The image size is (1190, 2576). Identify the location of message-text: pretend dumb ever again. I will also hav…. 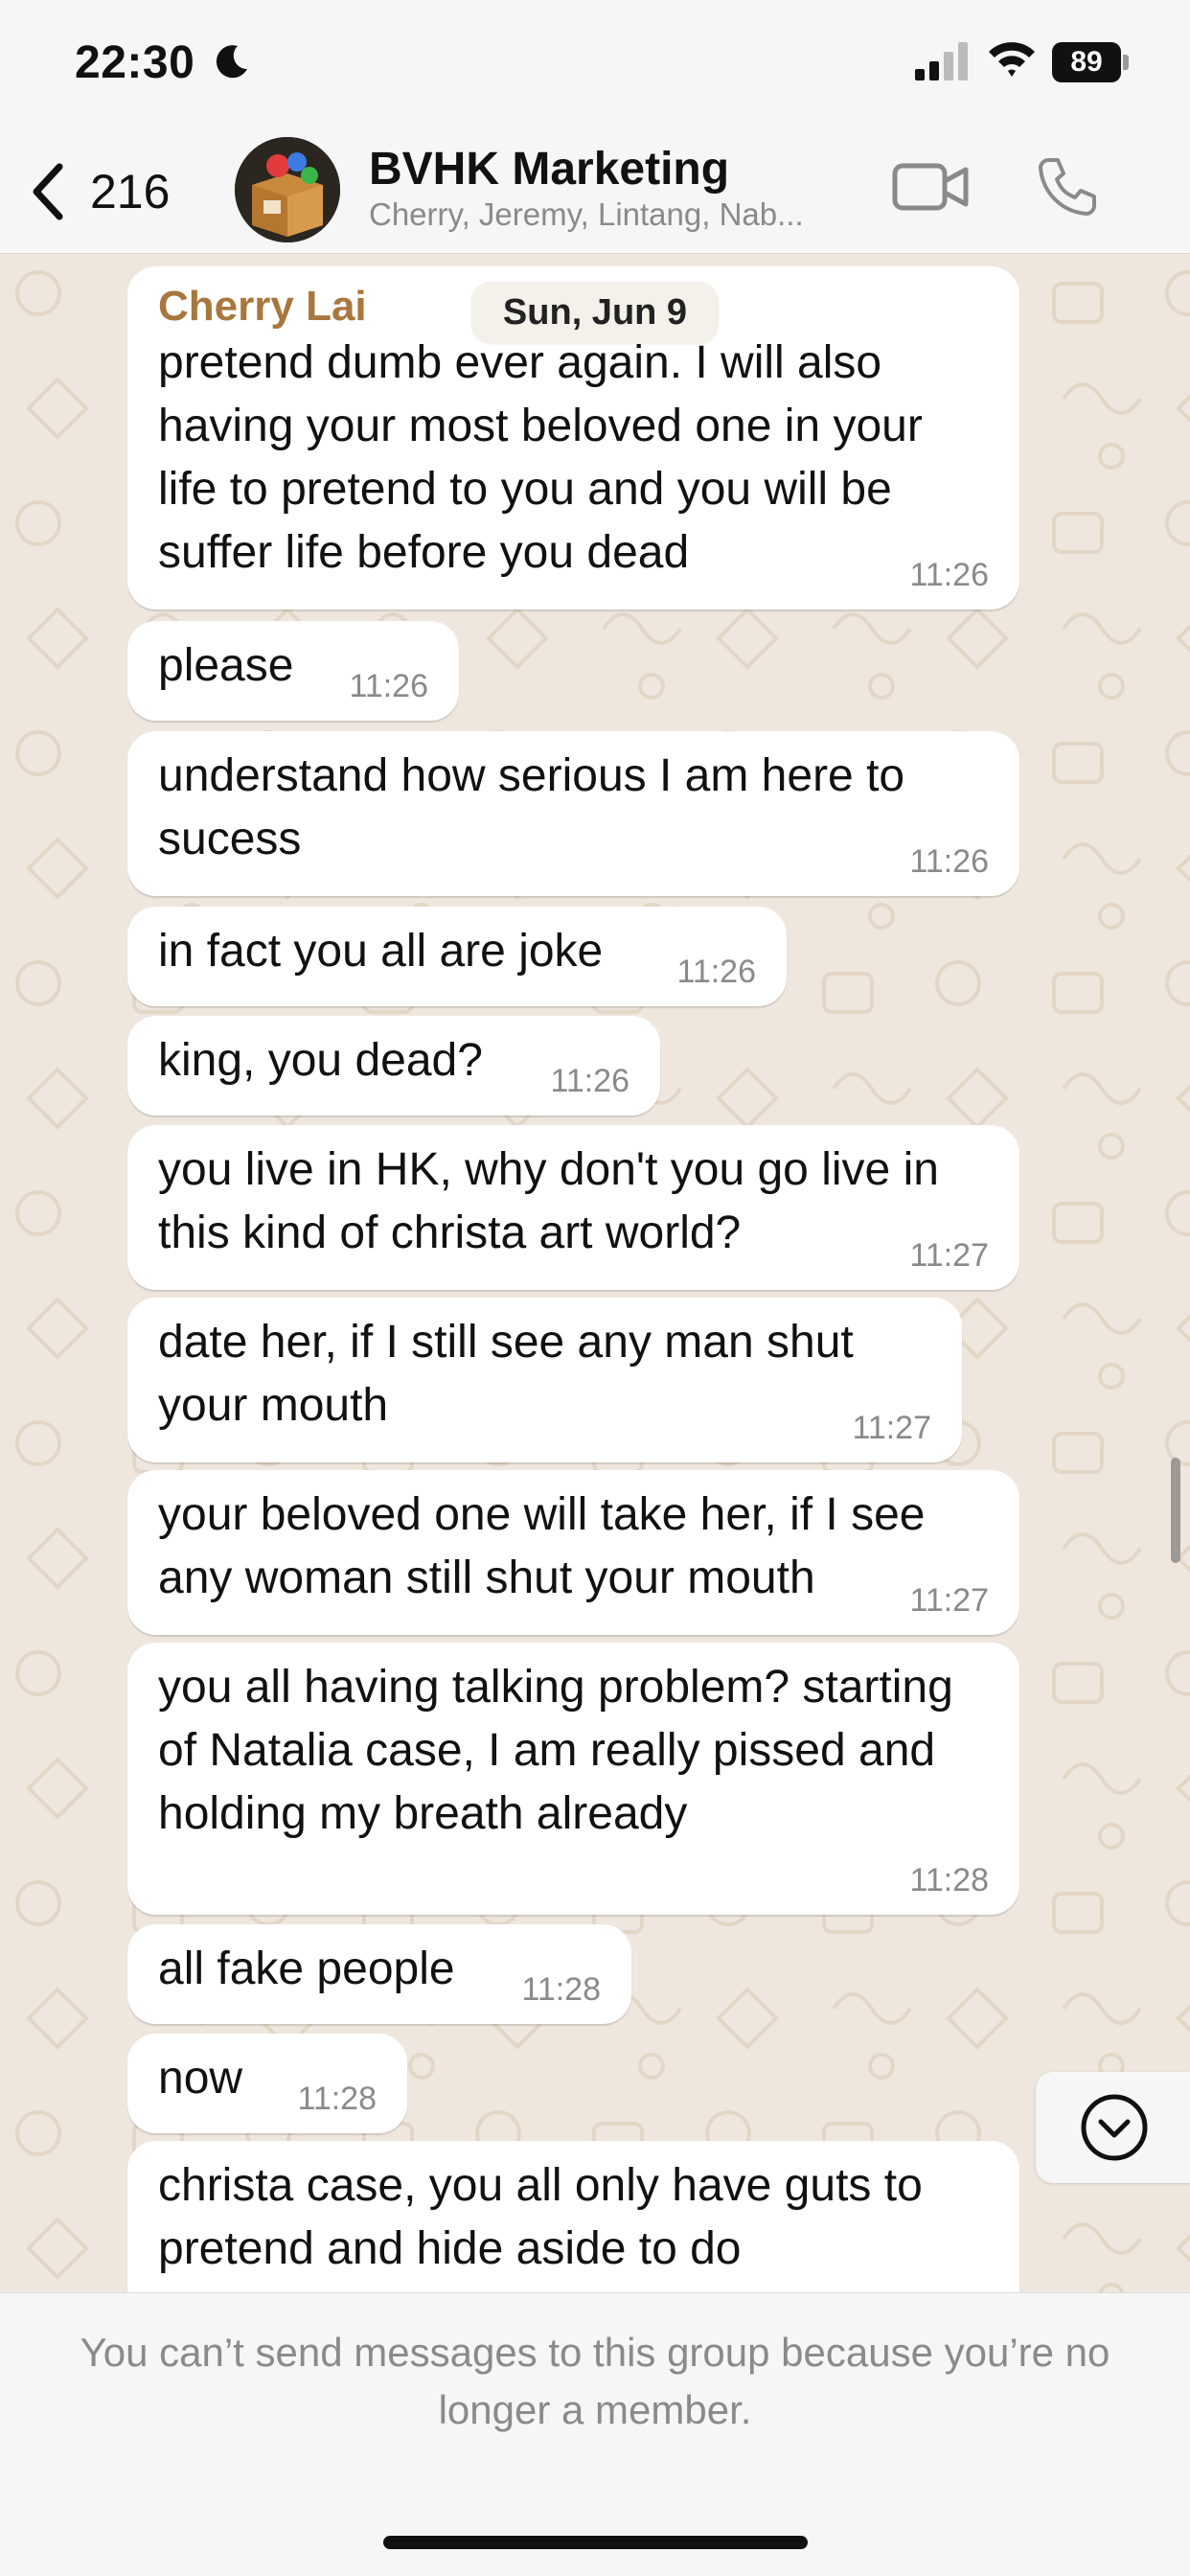
(541, 457).